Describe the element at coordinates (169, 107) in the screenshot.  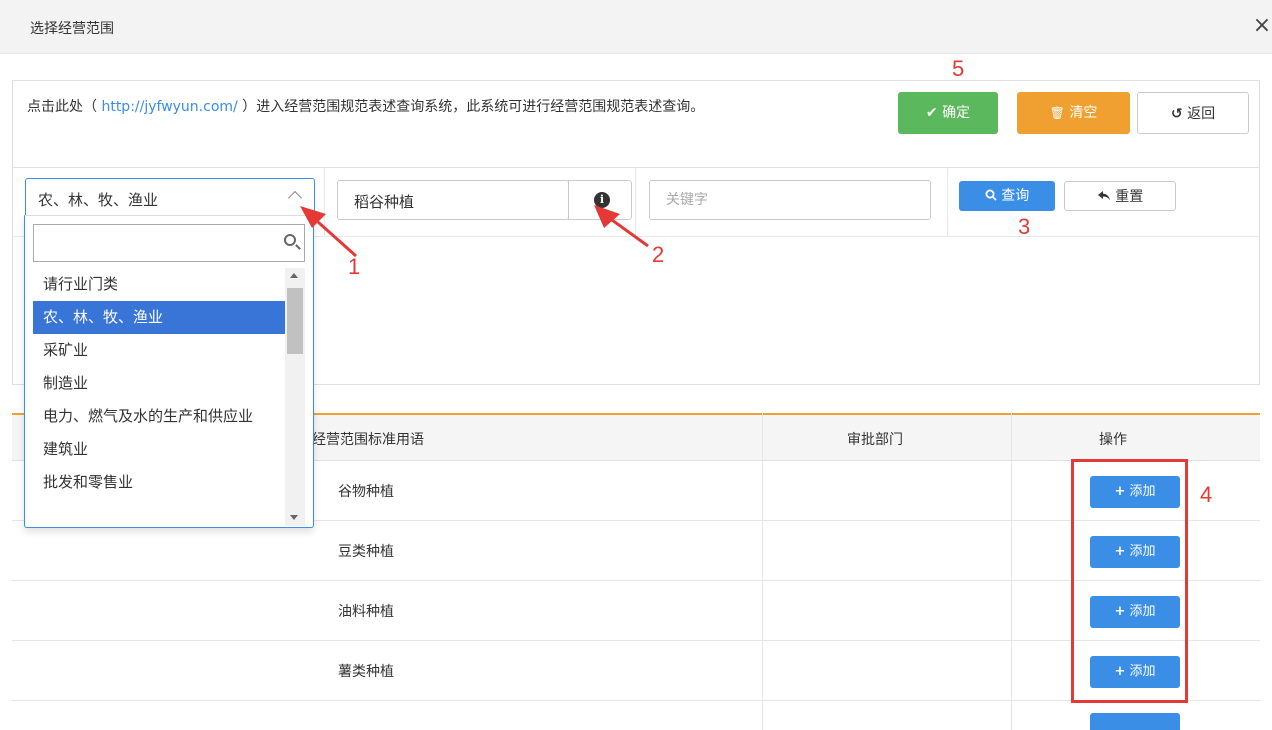
I see `notice-link: http://jyfwyun.com/` at that location.